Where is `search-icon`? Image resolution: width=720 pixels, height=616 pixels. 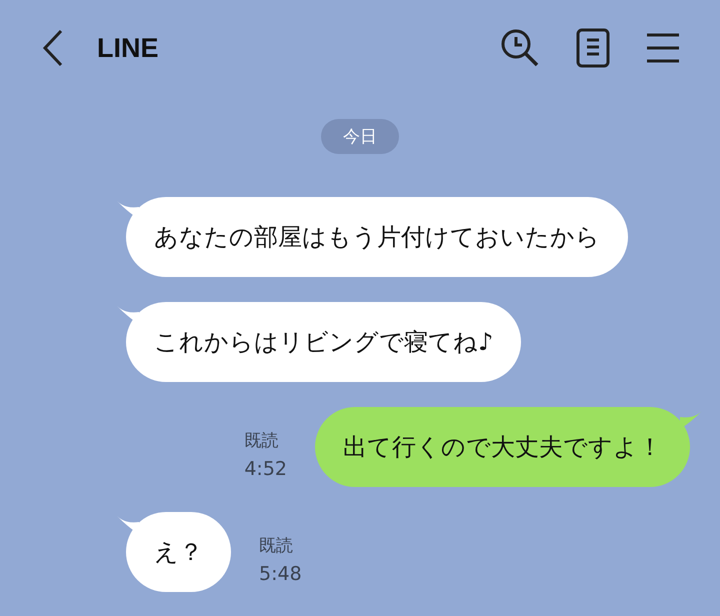 search-icon is located at coordinates (520, 48).